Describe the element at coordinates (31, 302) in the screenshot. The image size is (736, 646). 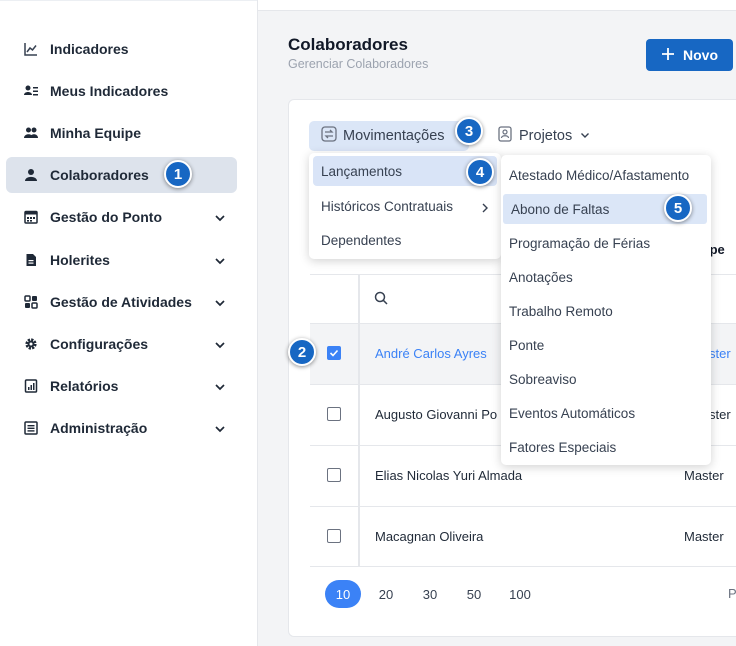
I see `grid-icon` at that location.